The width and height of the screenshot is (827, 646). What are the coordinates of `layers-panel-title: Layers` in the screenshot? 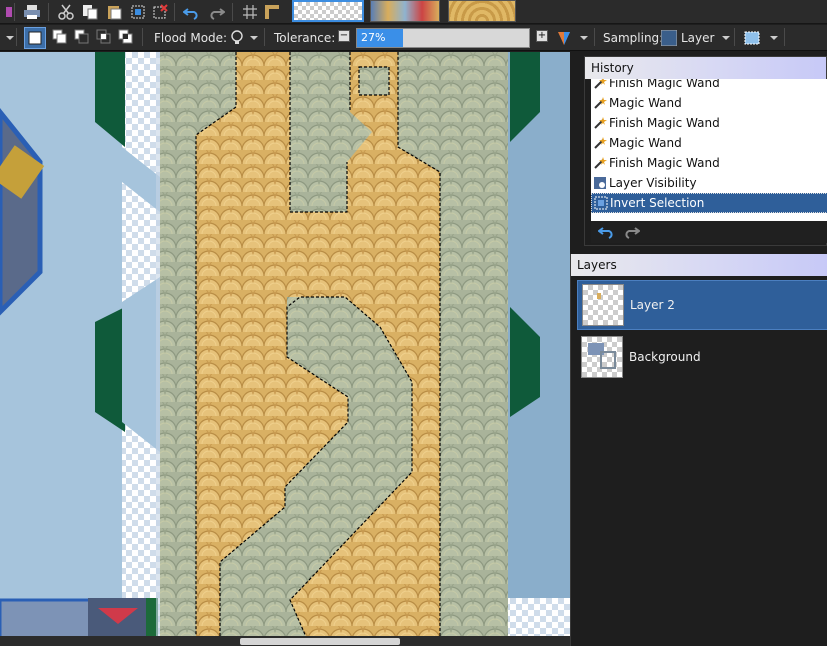 It's located at (699, 265).